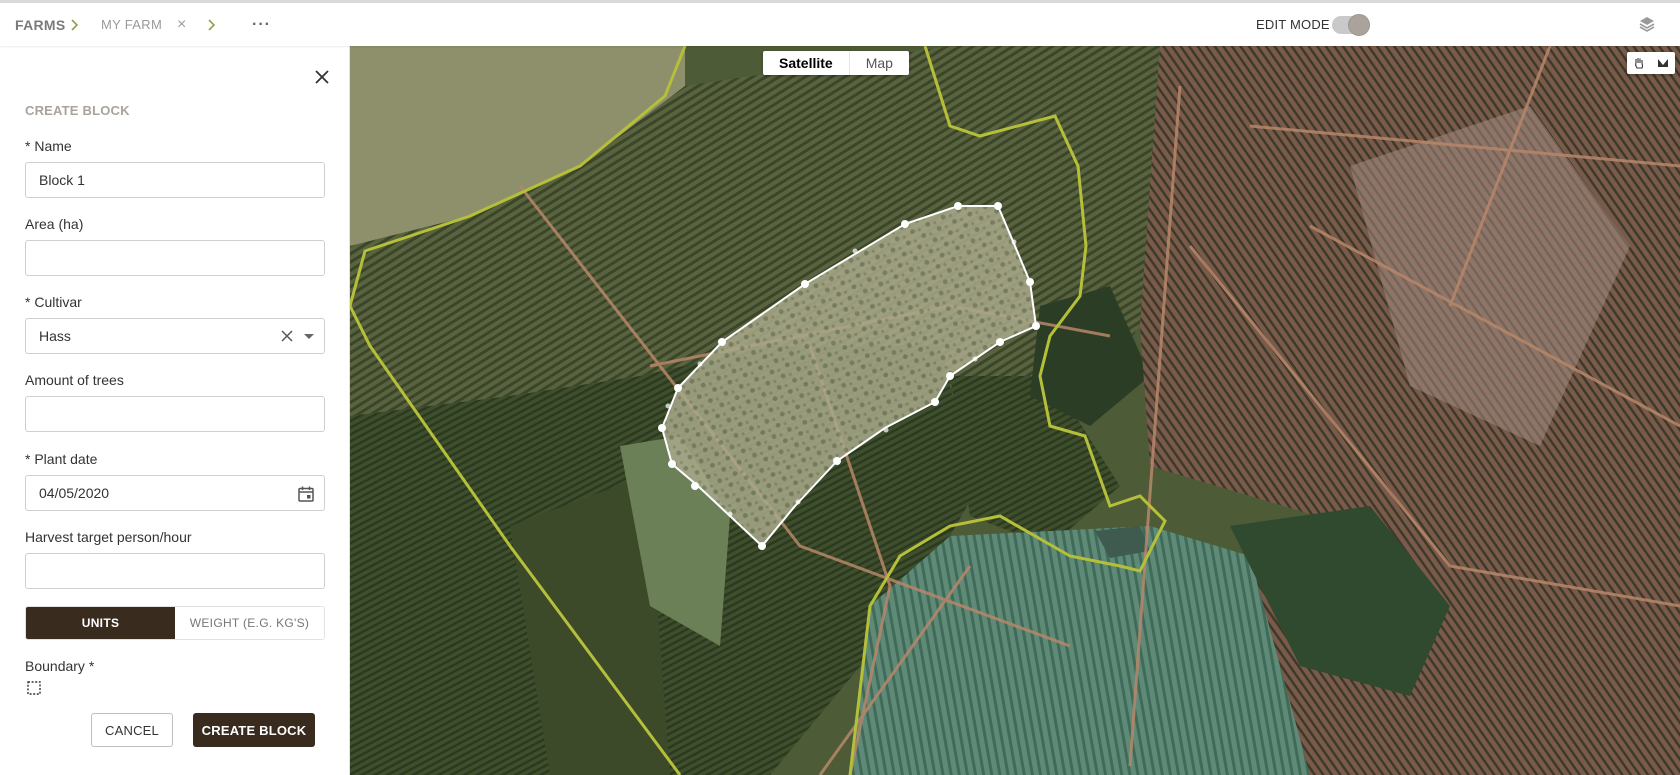  Describe the element at coordinates (54, 224) in the screenshot. I see `area-label: Area (ha)` at that location.